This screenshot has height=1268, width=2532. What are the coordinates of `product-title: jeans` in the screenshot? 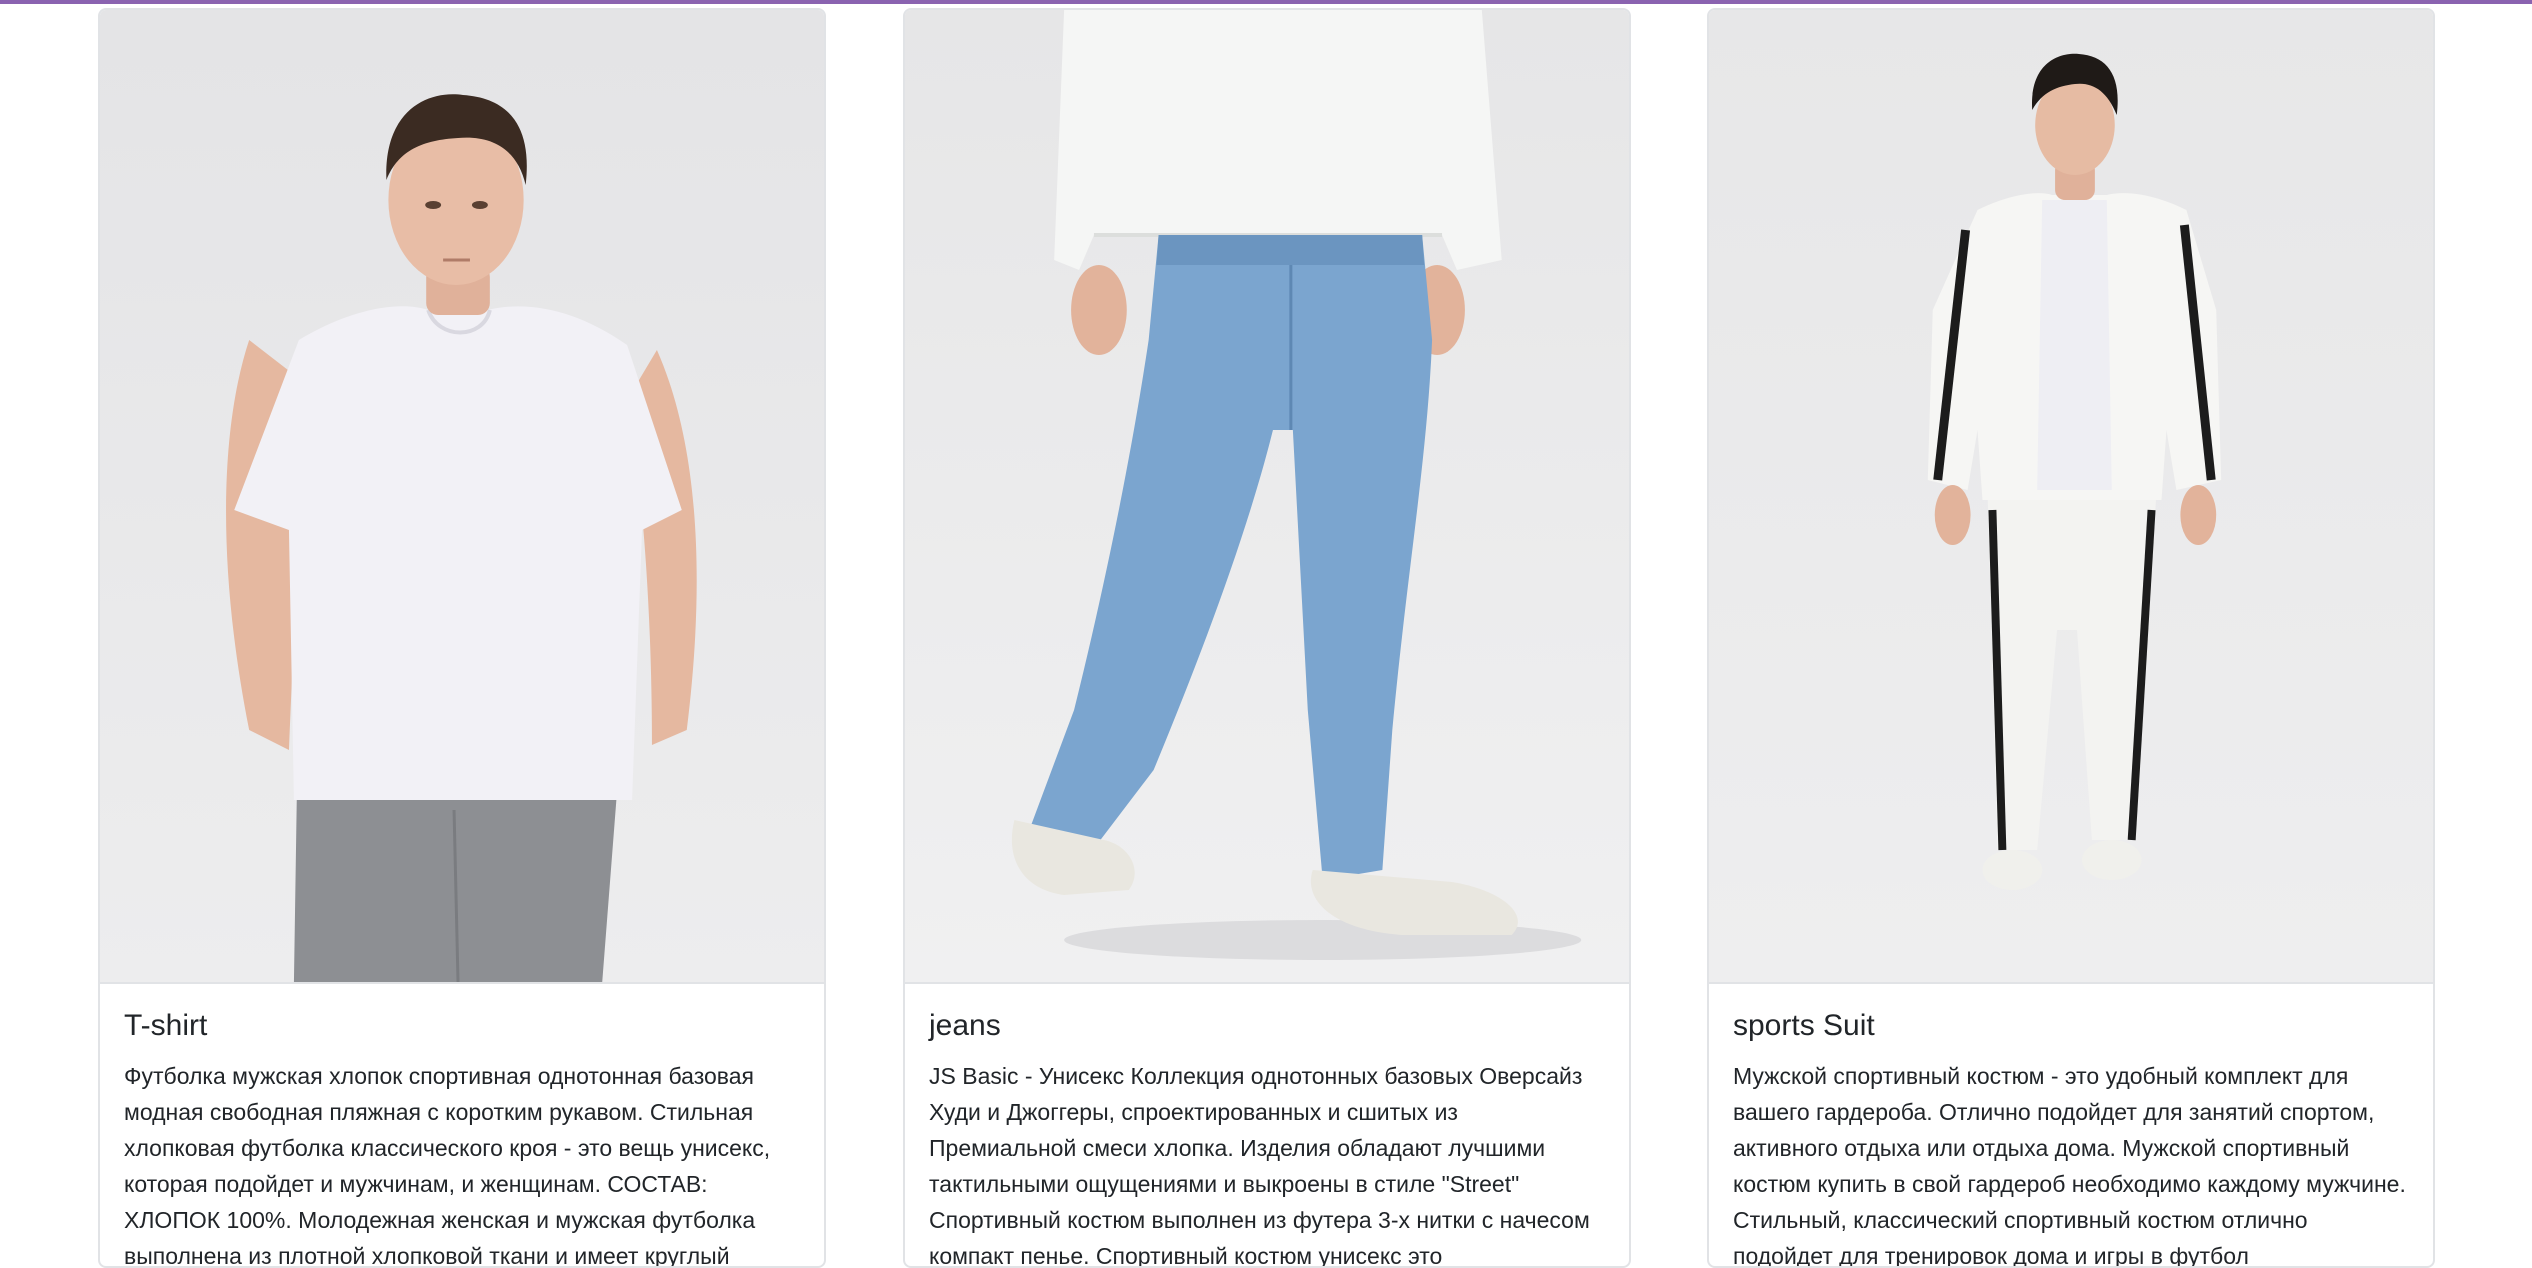 It's located at (965, 1025).